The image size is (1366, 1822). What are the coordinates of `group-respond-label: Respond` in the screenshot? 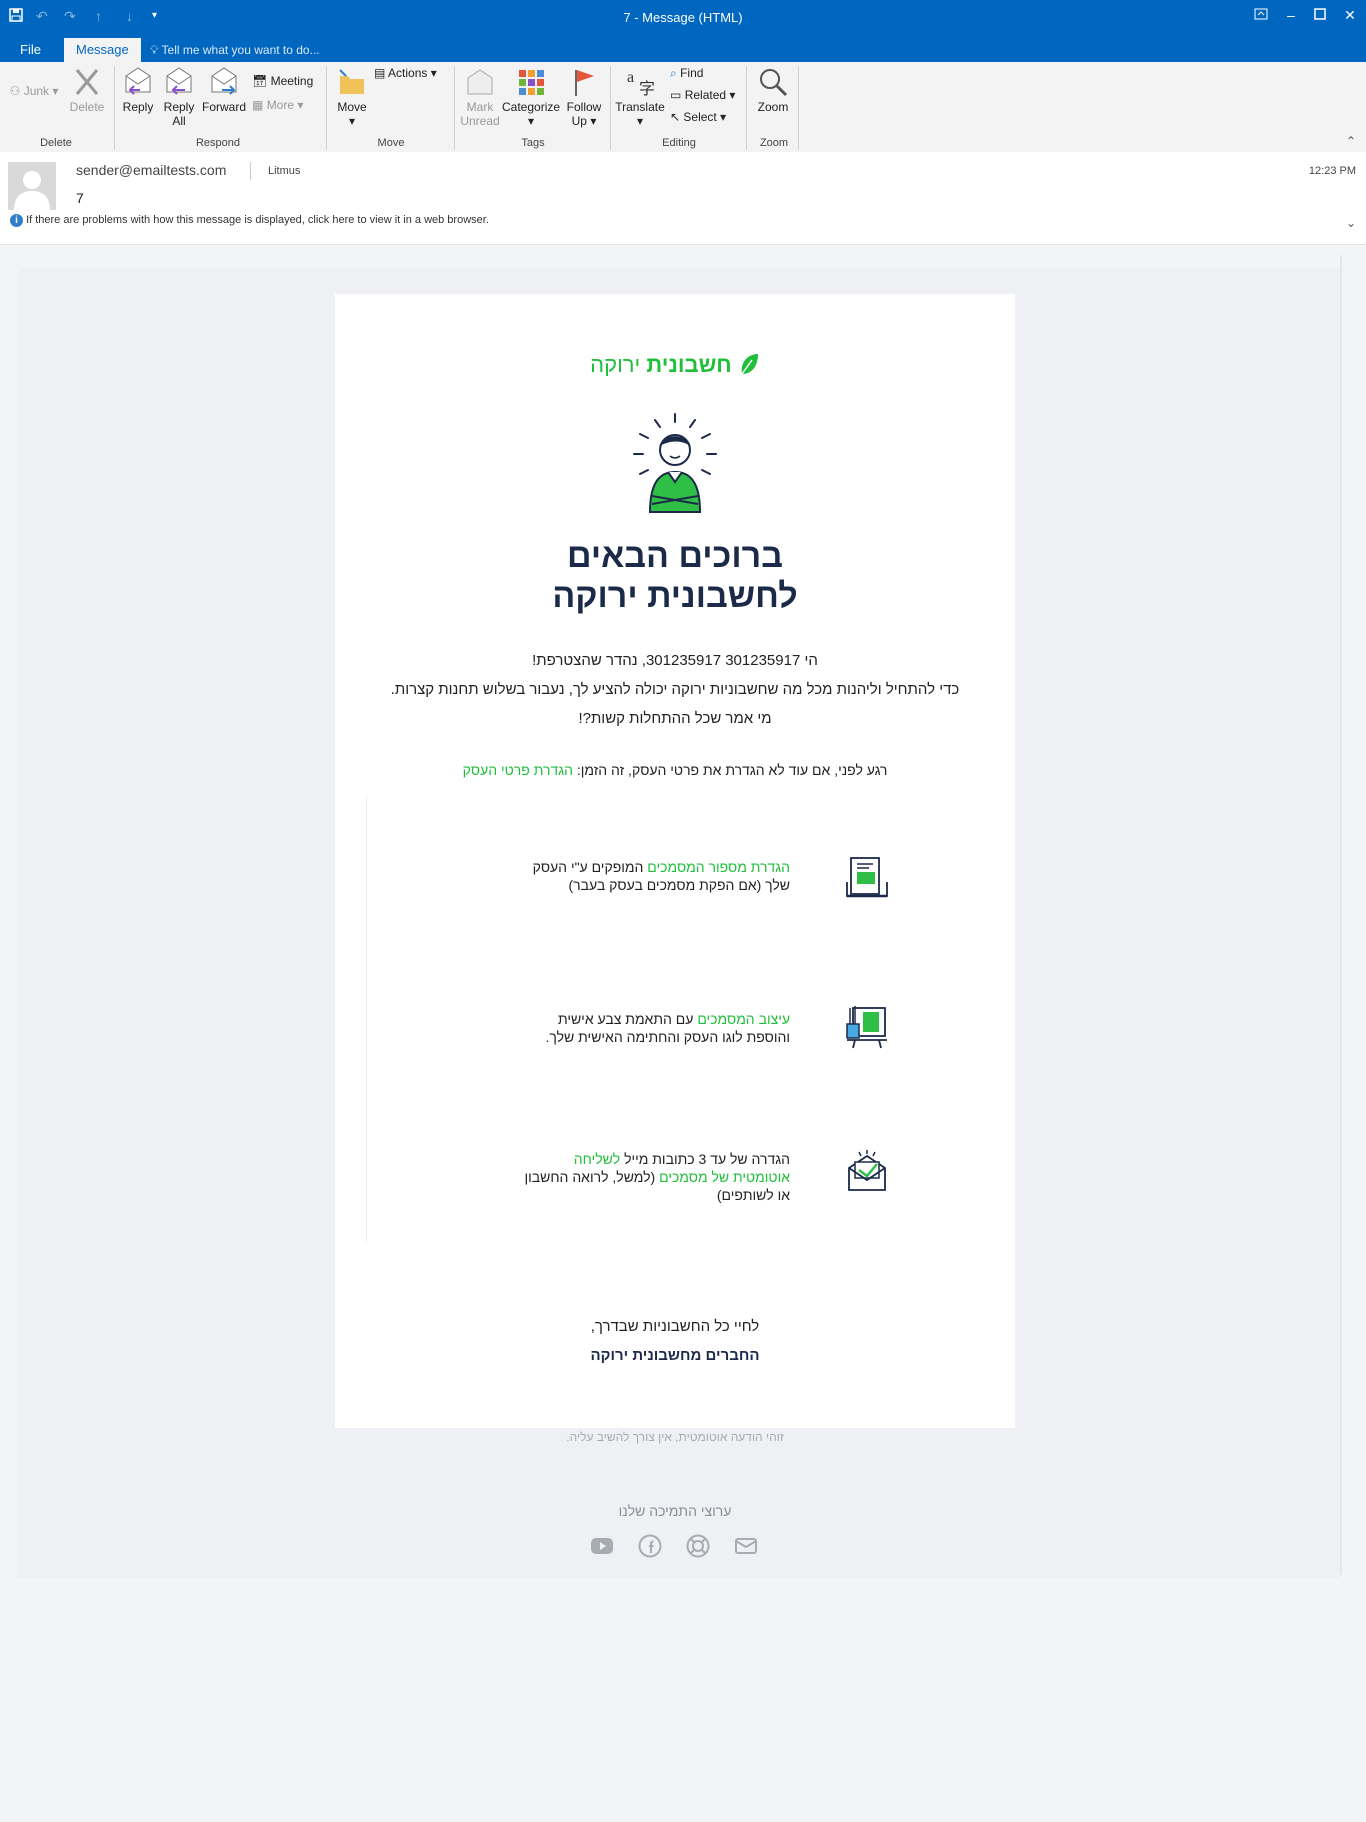 It's located at (218, 143).